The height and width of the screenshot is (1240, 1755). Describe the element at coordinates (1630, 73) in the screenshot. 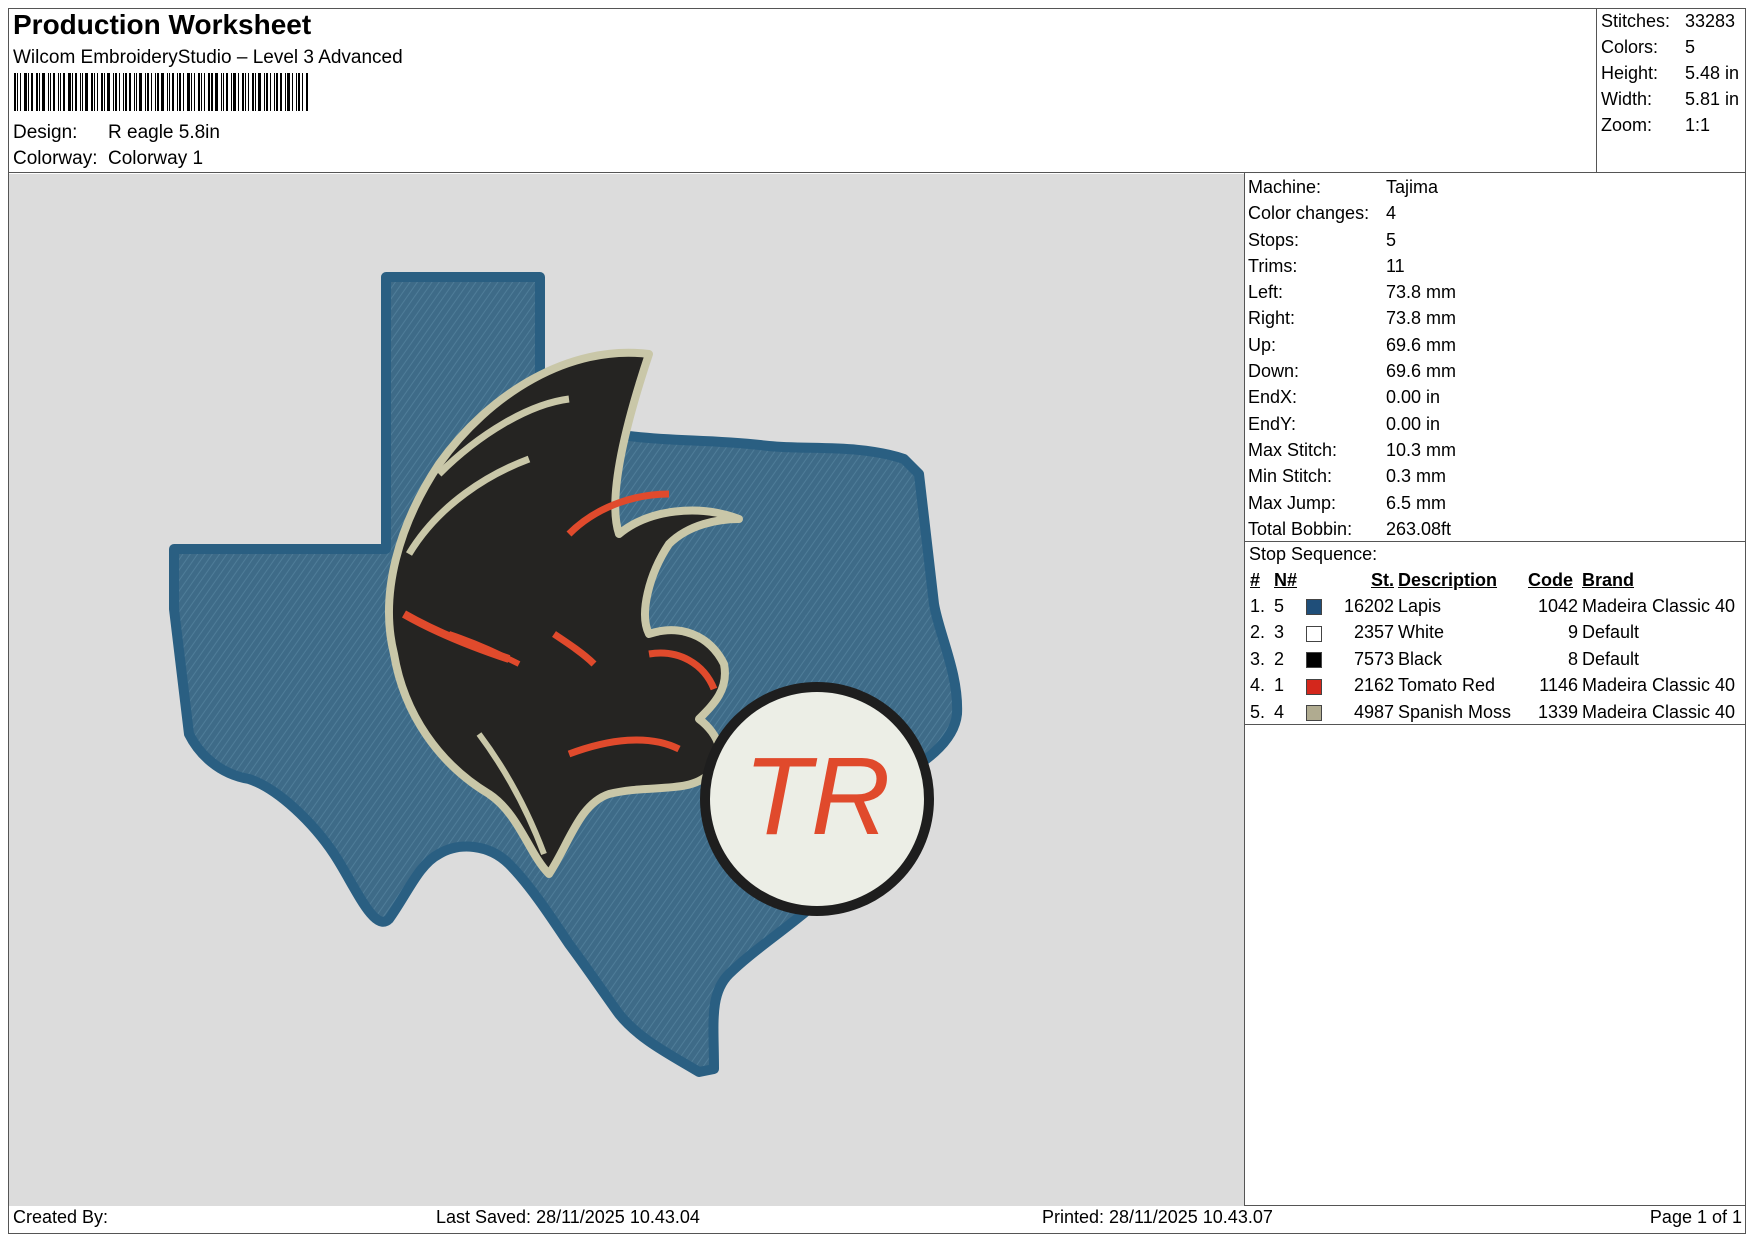

I see `stat-label: Height:` at that location.